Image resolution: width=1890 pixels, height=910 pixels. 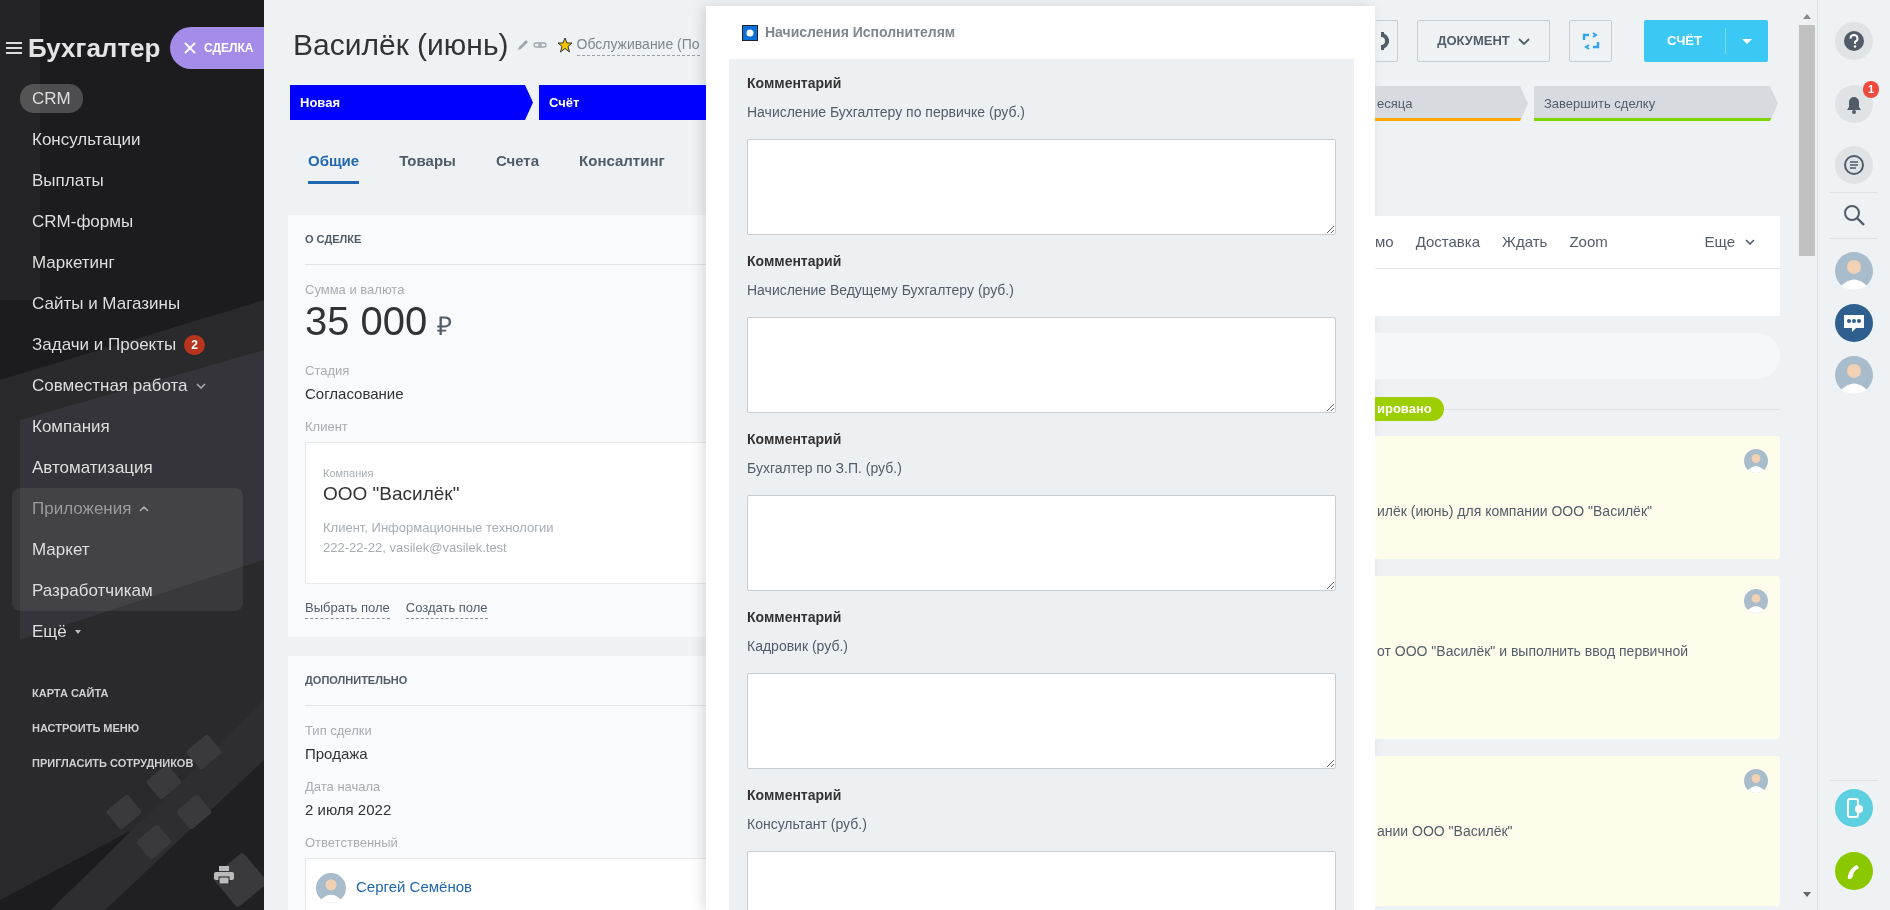 I want to click on field-label: Кадровик (руб.), so click(x=798, y=646).